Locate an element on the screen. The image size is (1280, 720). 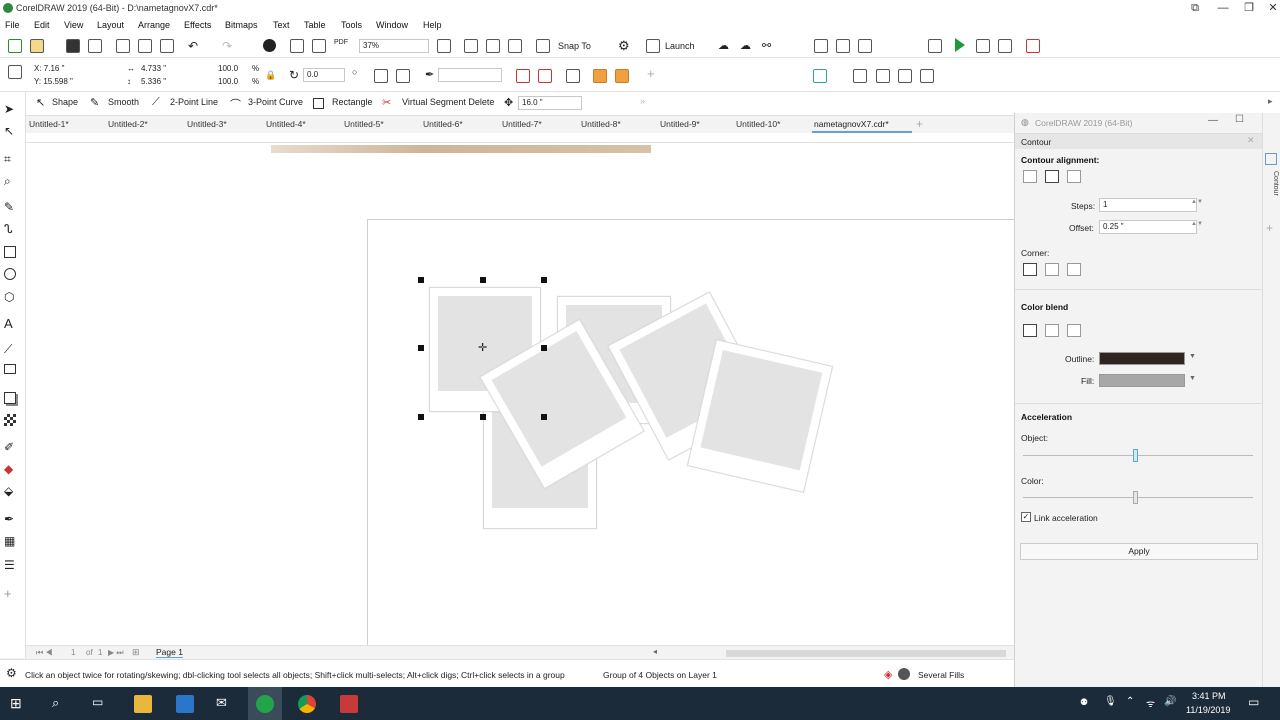
menu-table: Table is located at coordinates (315, 25).